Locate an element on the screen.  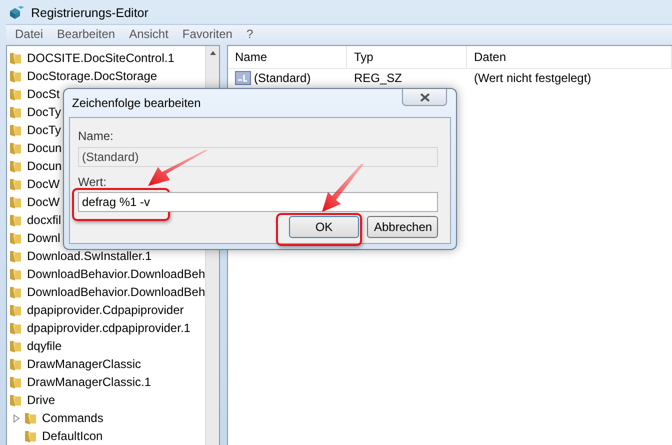
value-type: REG_SZ is located at coordinates (378, 78).